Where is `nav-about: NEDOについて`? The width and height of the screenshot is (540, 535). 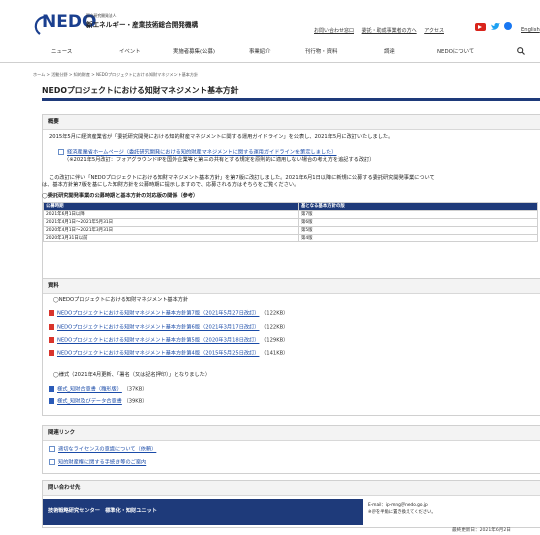 nav-about: NEDOについて is located at coordinates (455, 51).